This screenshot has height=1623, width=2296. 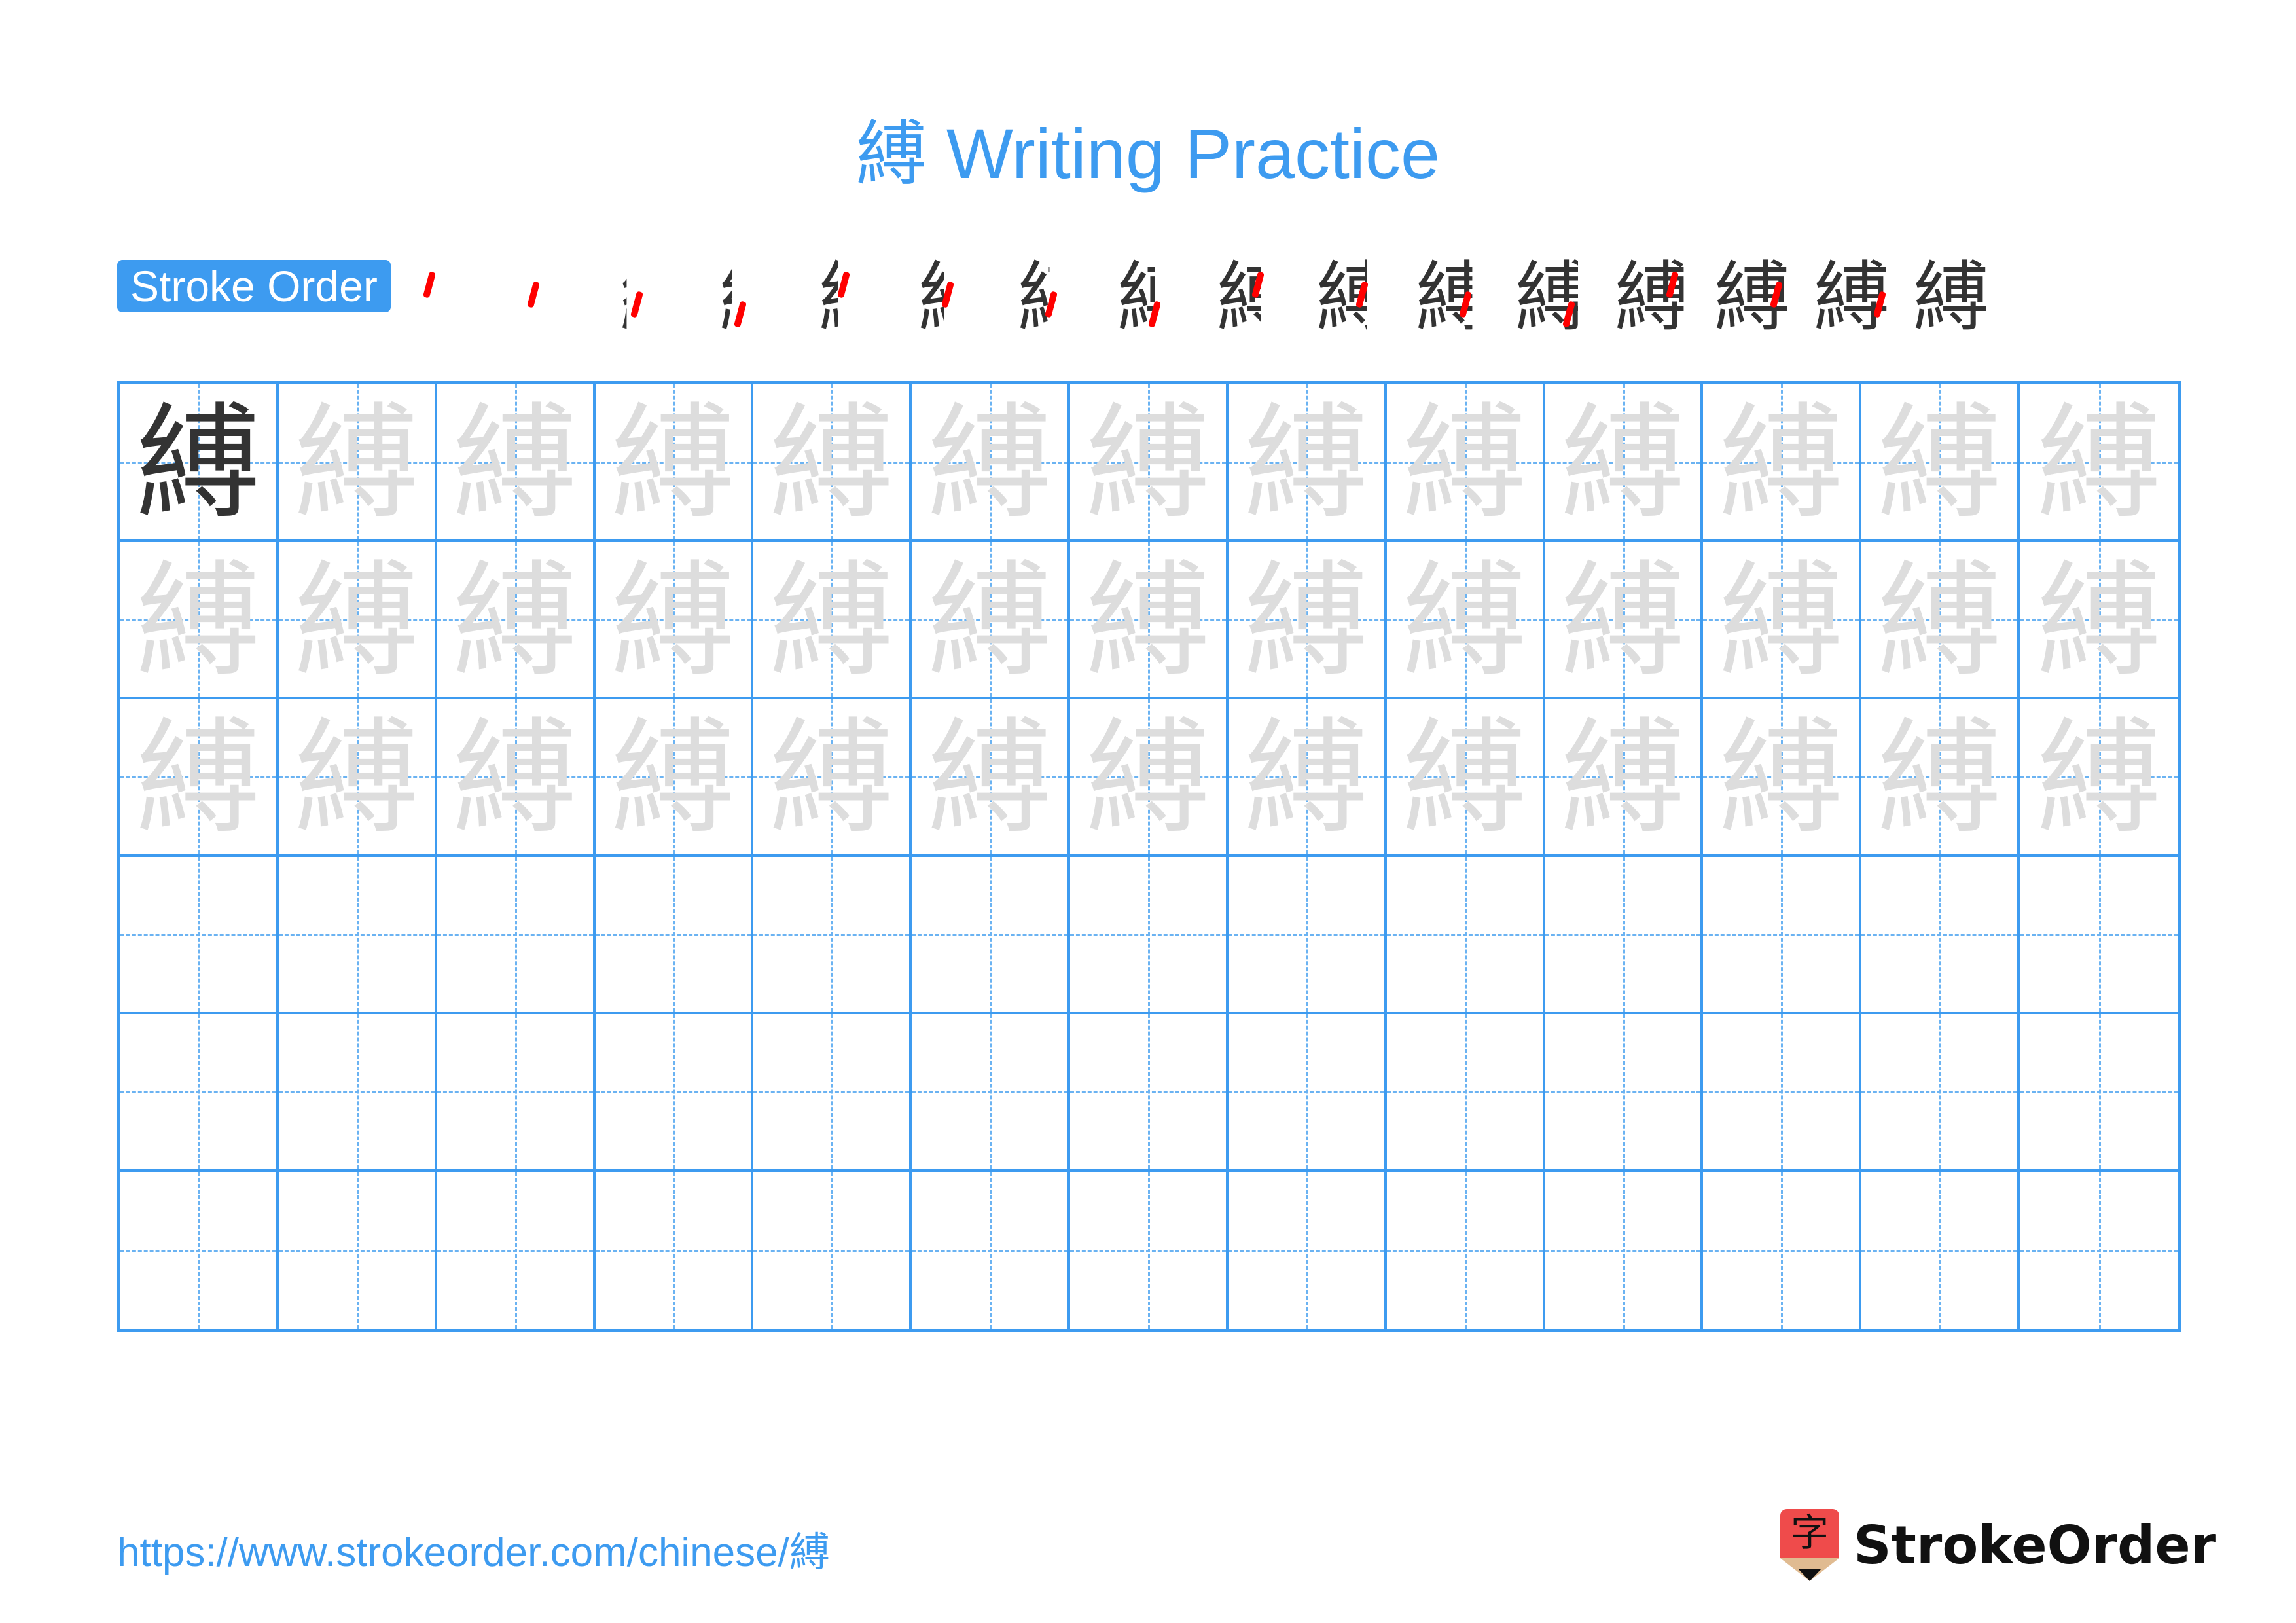 I want to click on pencil-logo-icon: 字, so click(x=1809, y=1545).